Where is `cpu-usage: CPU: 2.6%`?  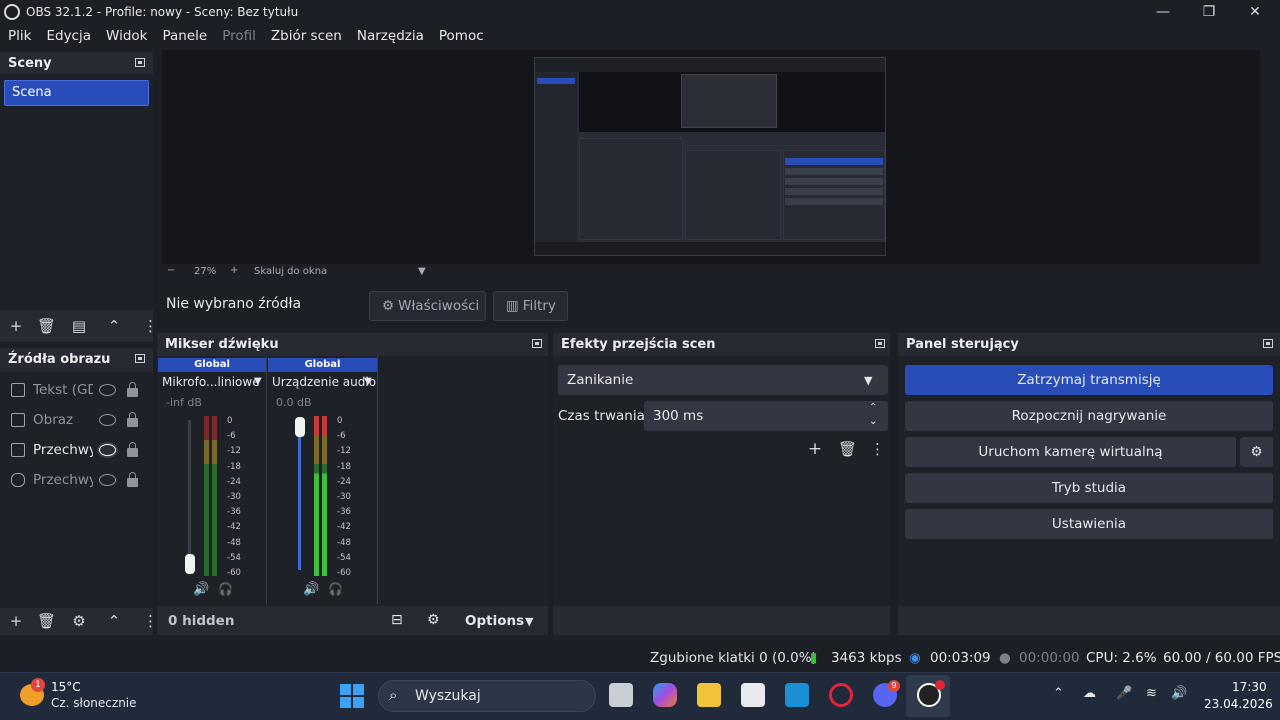 cpu-usage: CPU: 2.6% is located at coordinates (1121, 658).